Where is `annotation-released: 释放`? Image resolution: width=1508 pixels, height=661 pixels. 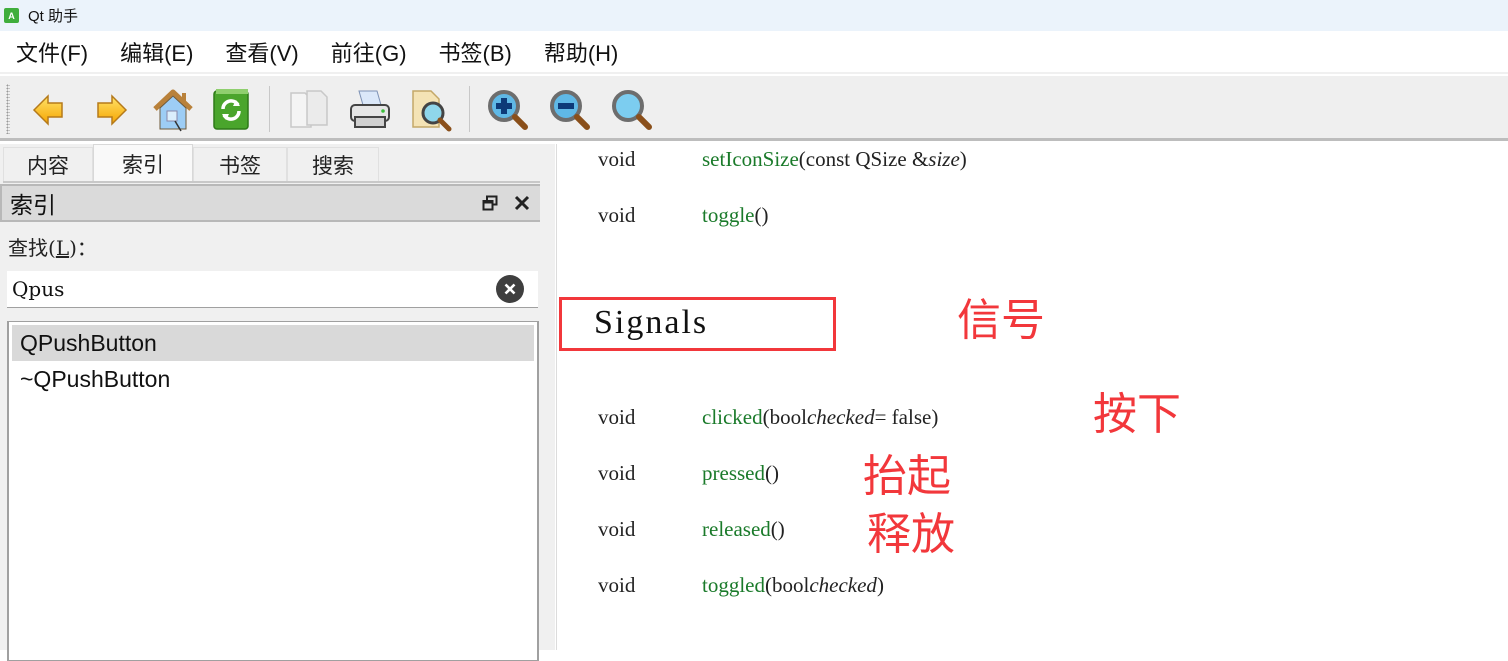
annotation-released: 释放 is located at coordinates (911, 534).